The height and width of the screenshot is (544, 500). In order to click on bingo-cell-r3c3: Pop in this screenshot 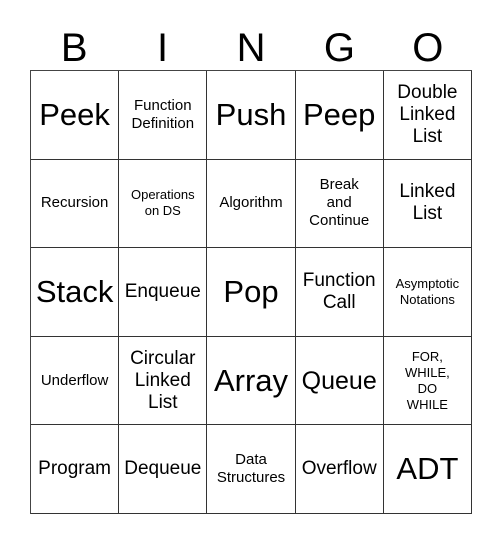, I will do `click(251, 292)`.